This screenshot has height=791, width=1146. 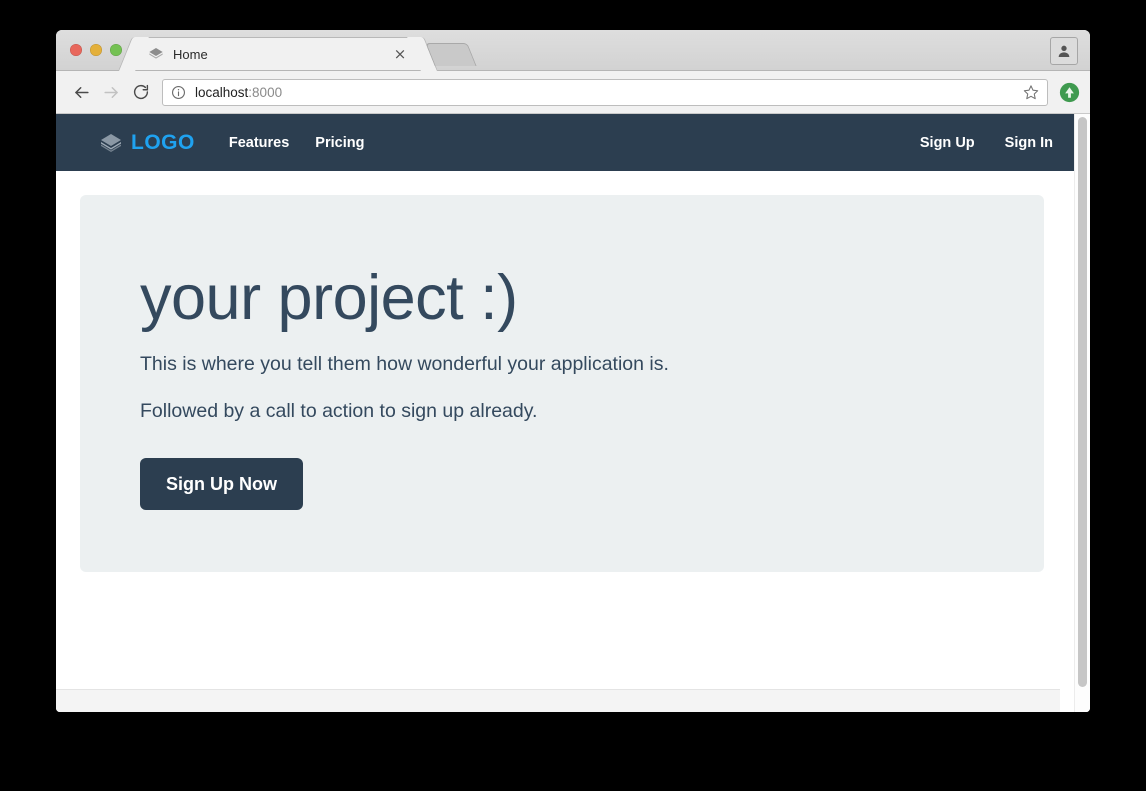 I want to click on page-footer-strip, so click(x=558, y=700).